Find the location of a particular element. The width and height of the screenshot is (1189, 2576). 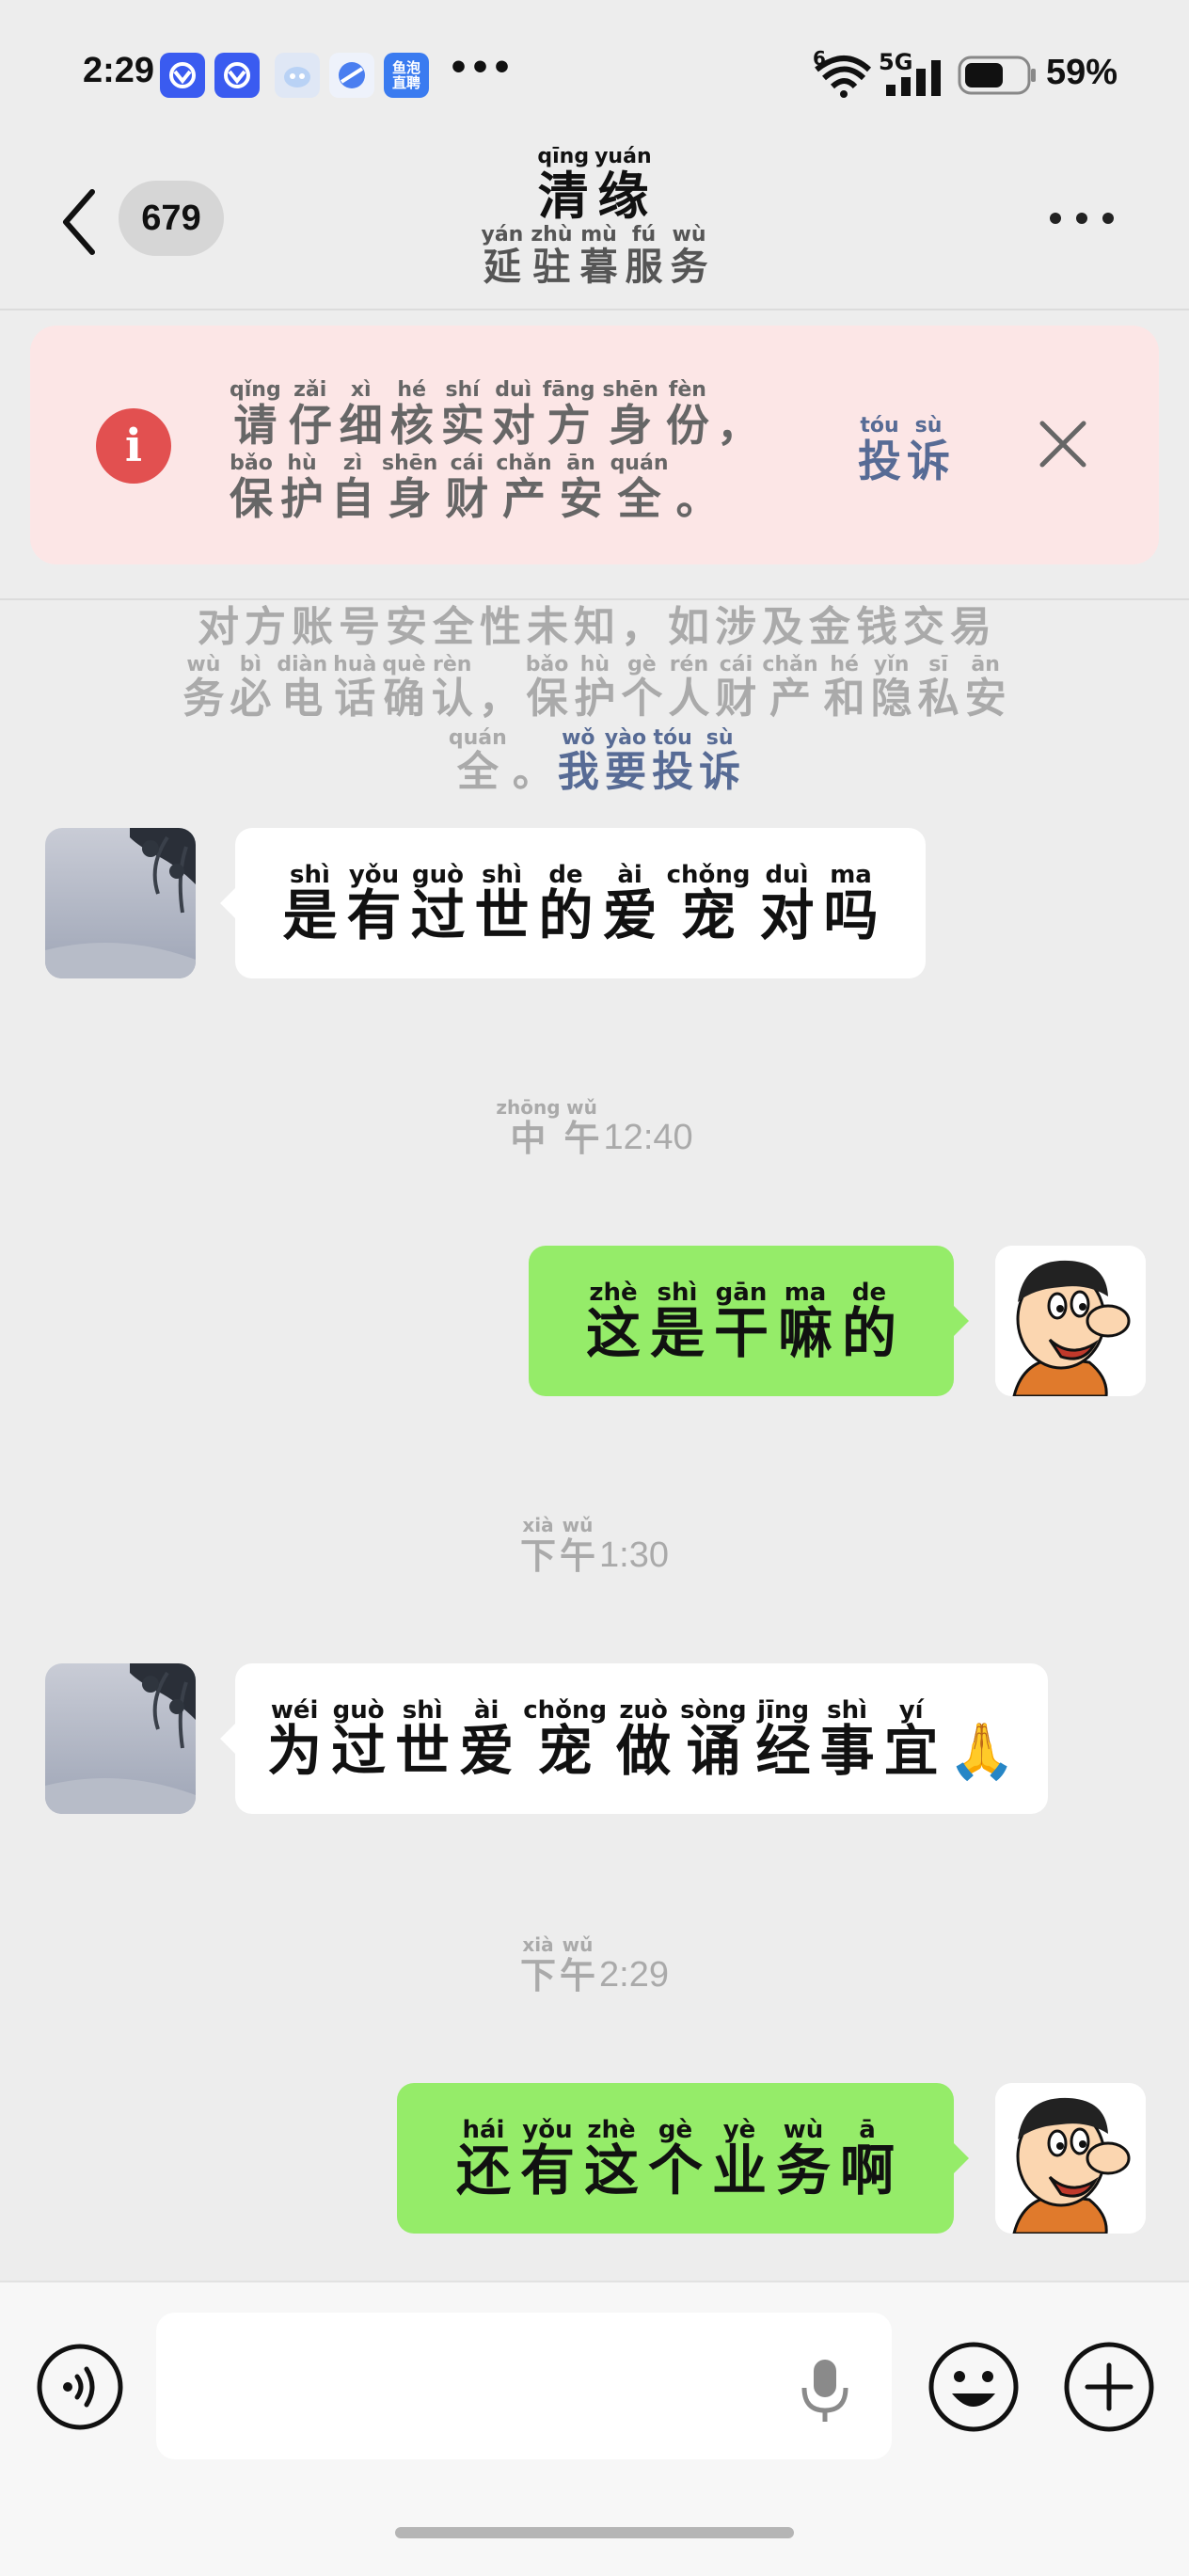

hanzi: 实 is located at coordinates (462, 425).